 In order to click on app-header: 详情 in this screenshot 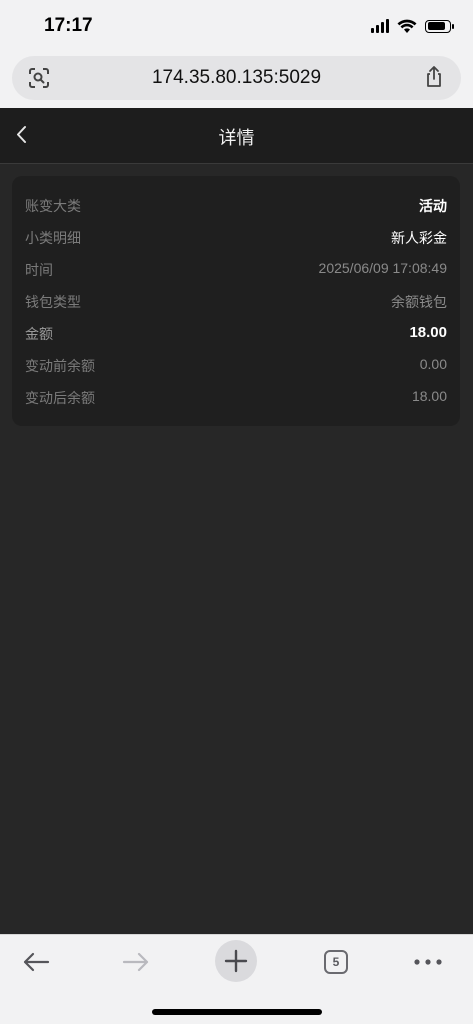, I will do `click(236, 136)`.